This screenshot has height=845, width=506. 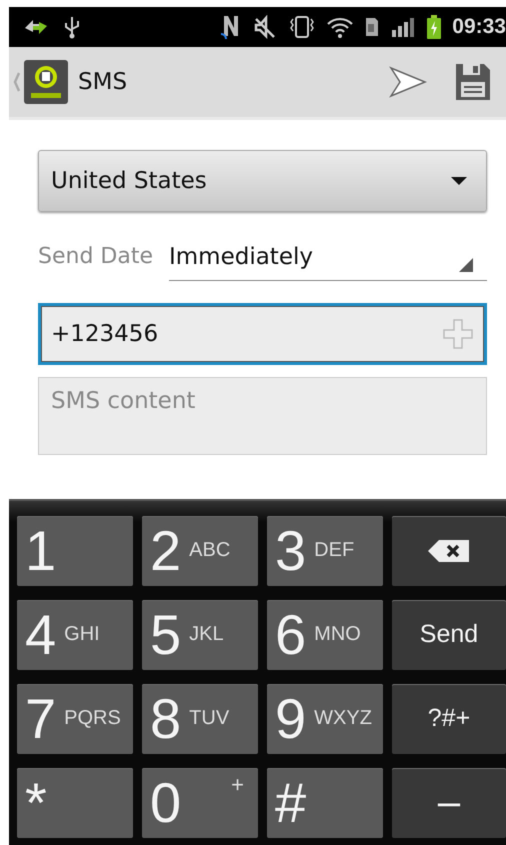 What do you see at coordinates (72, 26) in the screenshot?
I see `usb-icon` at bounding box center [72, 26].